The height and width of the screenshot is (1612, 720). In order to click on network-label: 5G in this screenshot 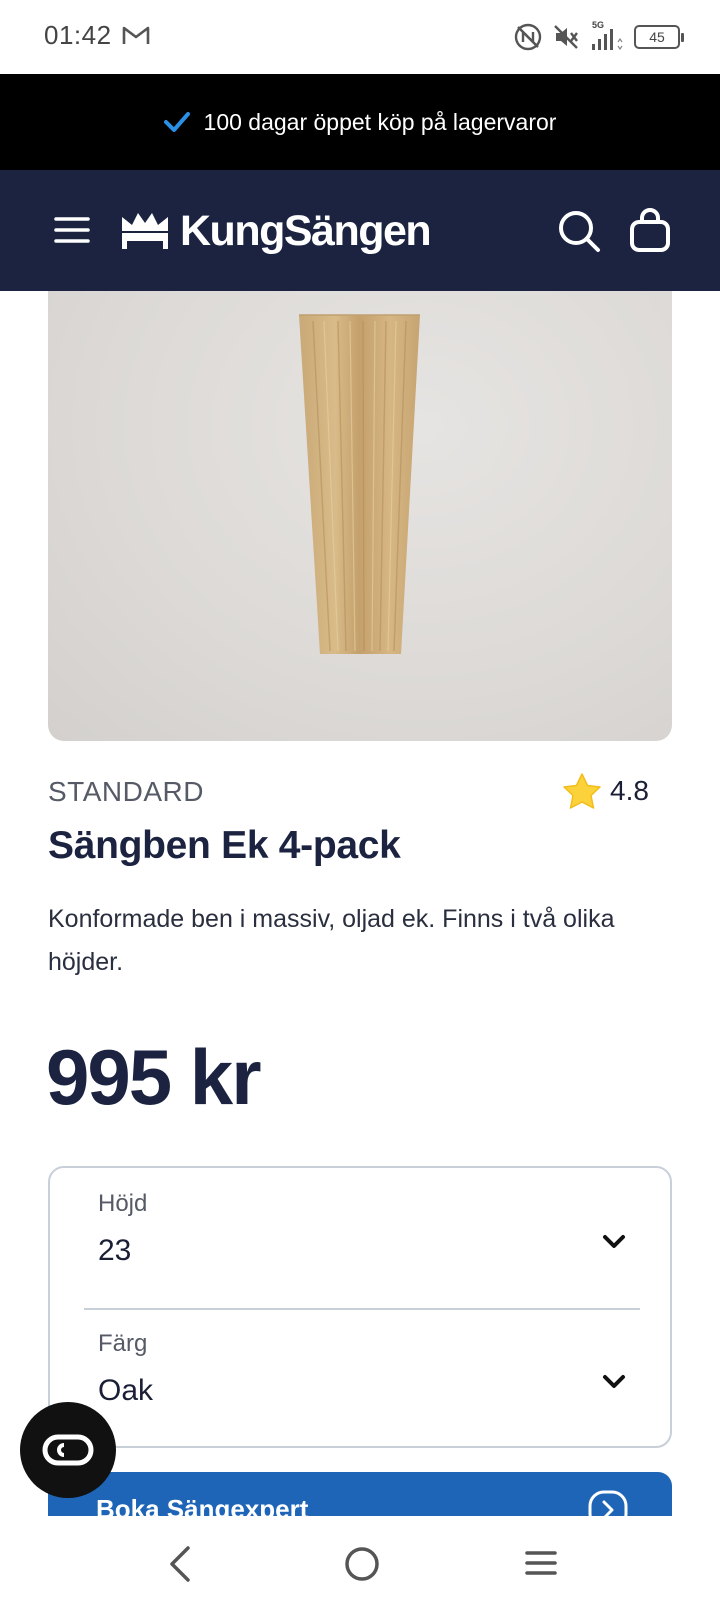, I will do `click(598, 25)`.